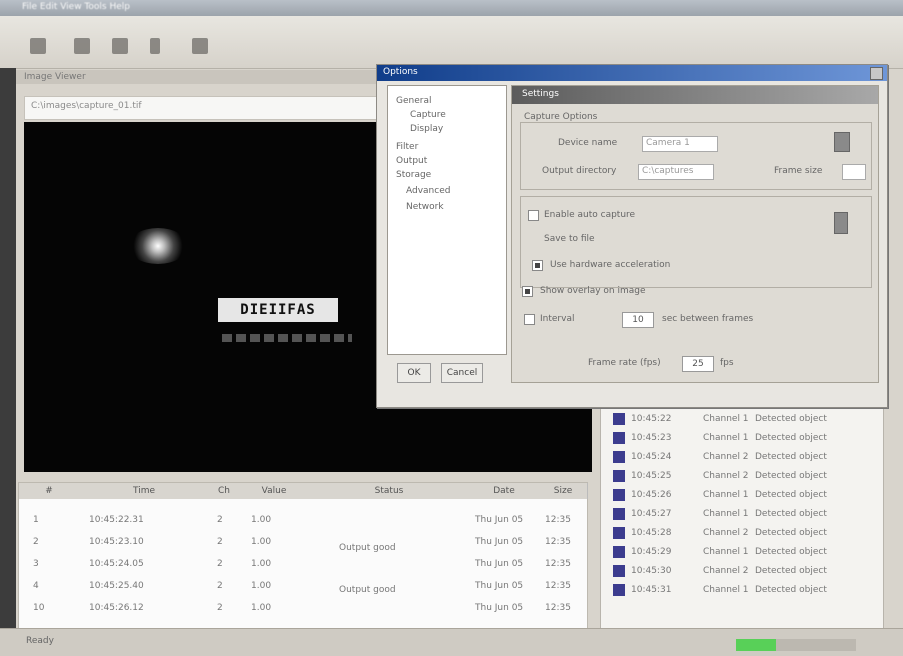 Image resolution: width=903 pixels, height=656 pixels. What do you see at coordinates (428, 115) in the screenshot?
I see `tree-item: Capture` at bounding box center [428, 115].